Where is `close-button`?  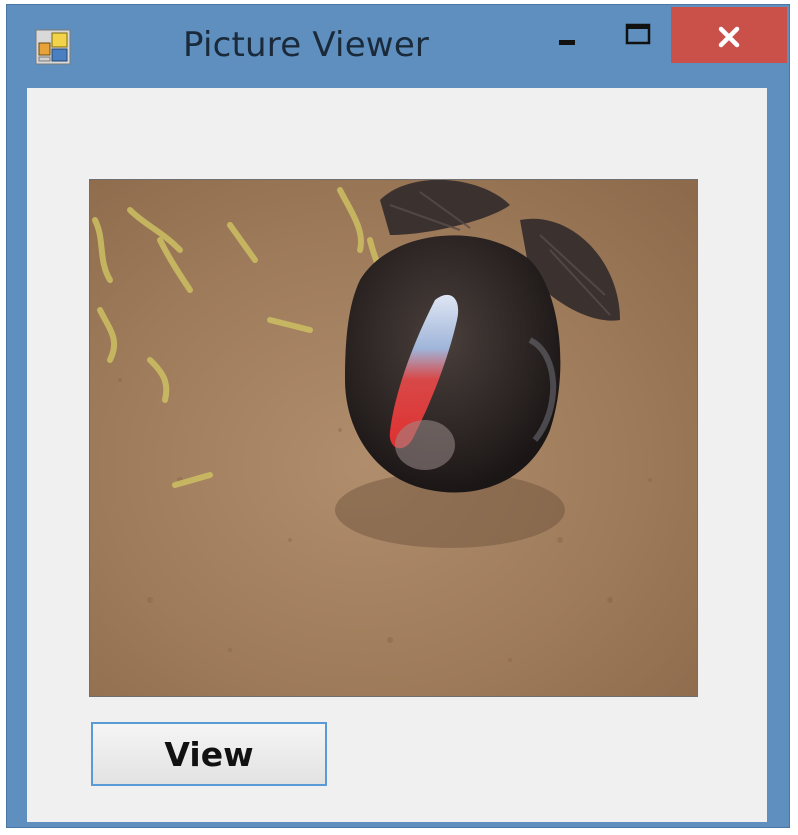 close-button is located at coordinates (729, 35).